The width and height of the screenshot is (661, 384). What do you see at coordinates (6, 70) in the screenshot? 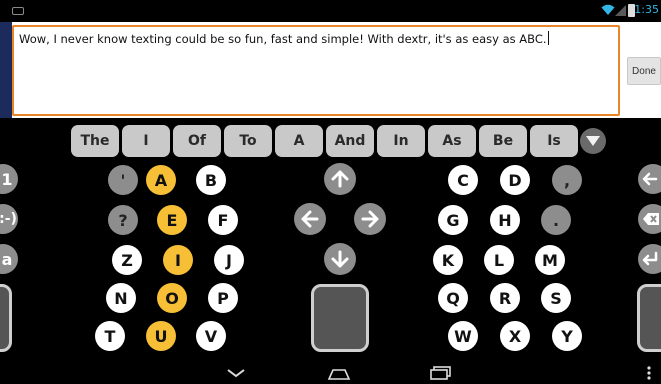
I see `left-edge-strip` at bounding box center [6, 70].